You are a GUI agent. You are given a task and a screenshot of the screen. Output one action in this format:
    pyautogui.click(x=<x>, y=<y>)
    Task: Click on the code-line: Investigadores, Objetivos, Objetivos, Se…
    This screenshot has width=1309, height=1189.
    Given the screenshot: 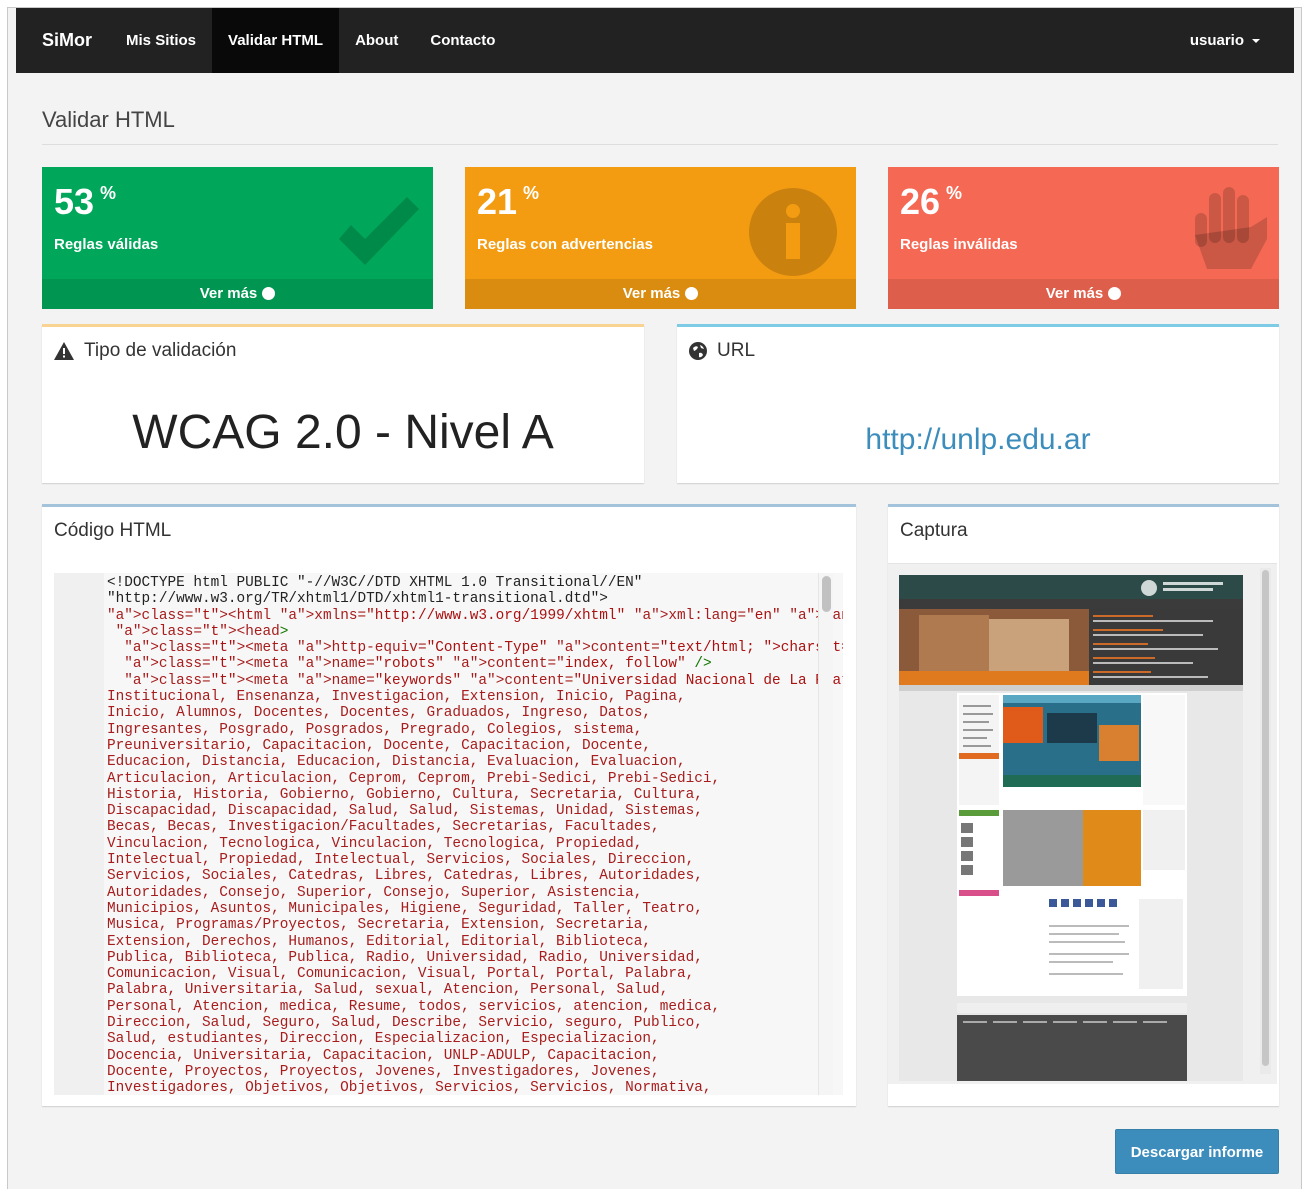 What is the action you would take?
    pyautogui.click(x=409, y=1087)
    